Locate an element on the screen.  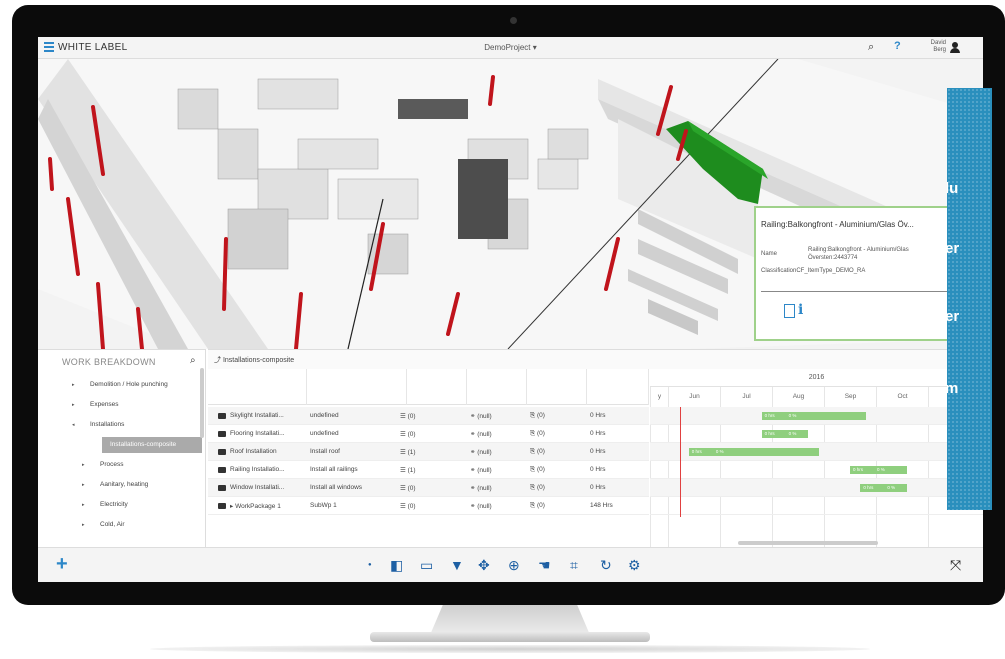
work-breakdown-label: Electricity is located at coordinates (114, 504).